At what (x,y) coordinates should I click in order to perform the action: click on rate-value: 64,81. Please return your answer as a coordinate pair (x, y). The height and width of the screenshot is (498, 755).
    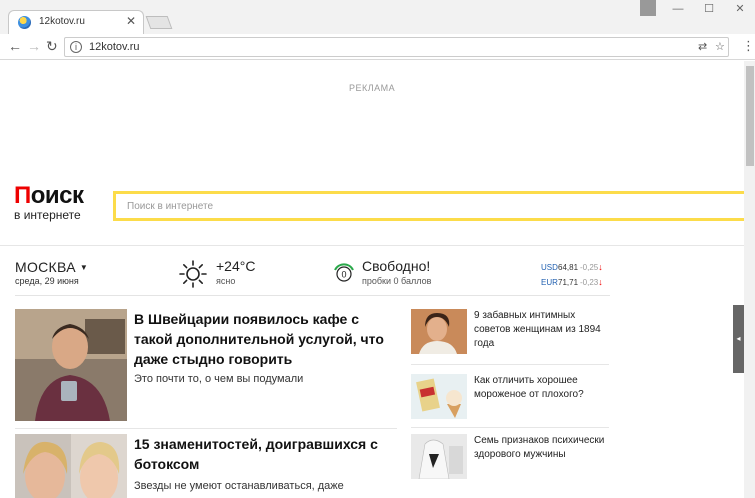
    Looking at the image, I should click on (568, 267).